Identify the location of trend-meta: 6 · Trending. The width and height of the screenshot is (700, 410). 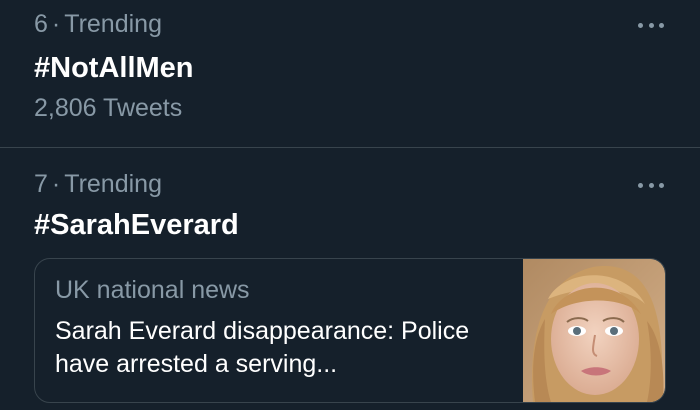
(98, 24).